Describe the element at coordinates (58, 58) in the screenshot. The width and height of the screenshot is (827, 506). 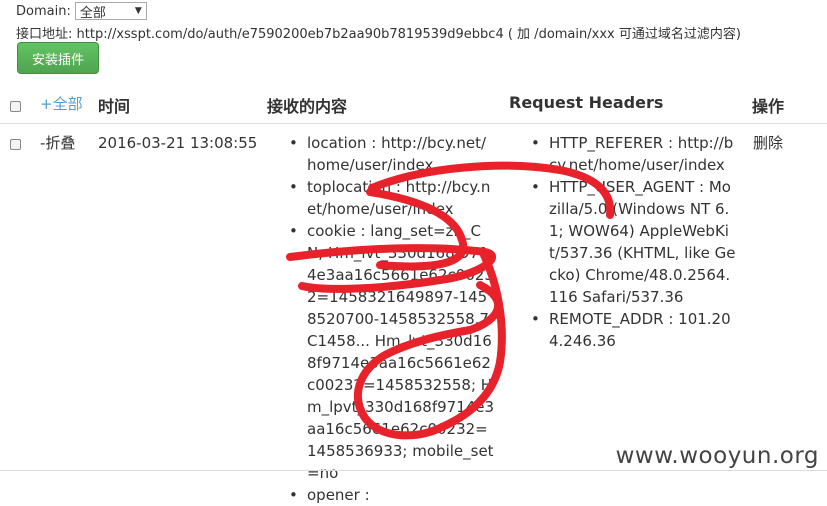
I see `install-plugin-button: 安装插件` at that location.